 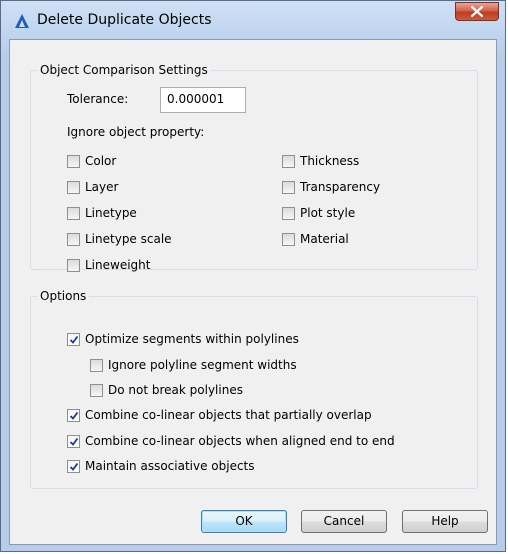 I want to click on material-checkbox: Material, so click(x=315, y=239).